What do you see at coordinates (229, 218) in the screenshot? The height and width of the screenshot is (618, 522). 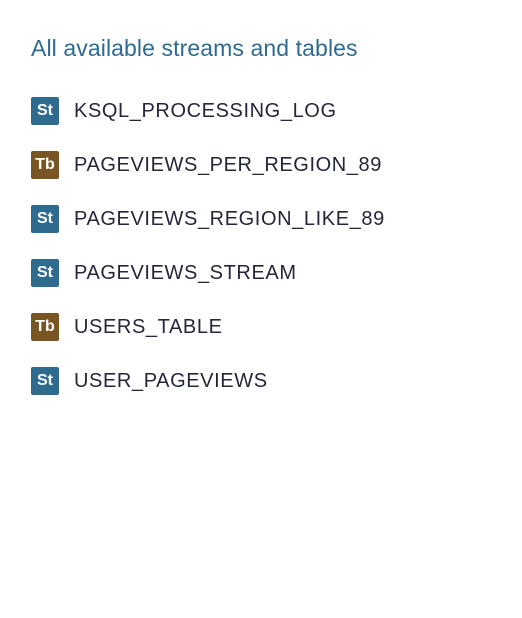 I see `item-label: PAGEVIEWS_REGION_LIKE_89` at bounding box center [229, 218].